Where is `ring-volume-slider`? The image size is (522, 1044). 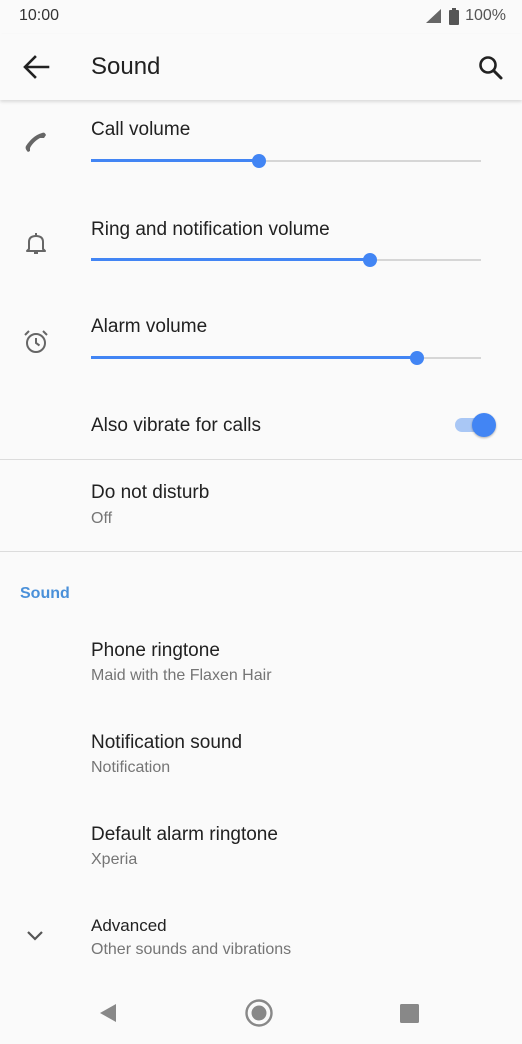
ring-volume-slider is located at coordinates (286, 260).